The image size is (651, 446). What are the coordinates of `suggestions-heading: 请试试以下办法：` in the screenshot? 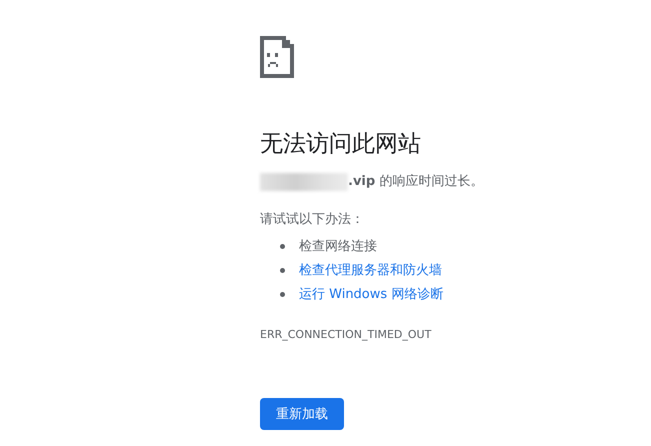 It's located at (312, 220).